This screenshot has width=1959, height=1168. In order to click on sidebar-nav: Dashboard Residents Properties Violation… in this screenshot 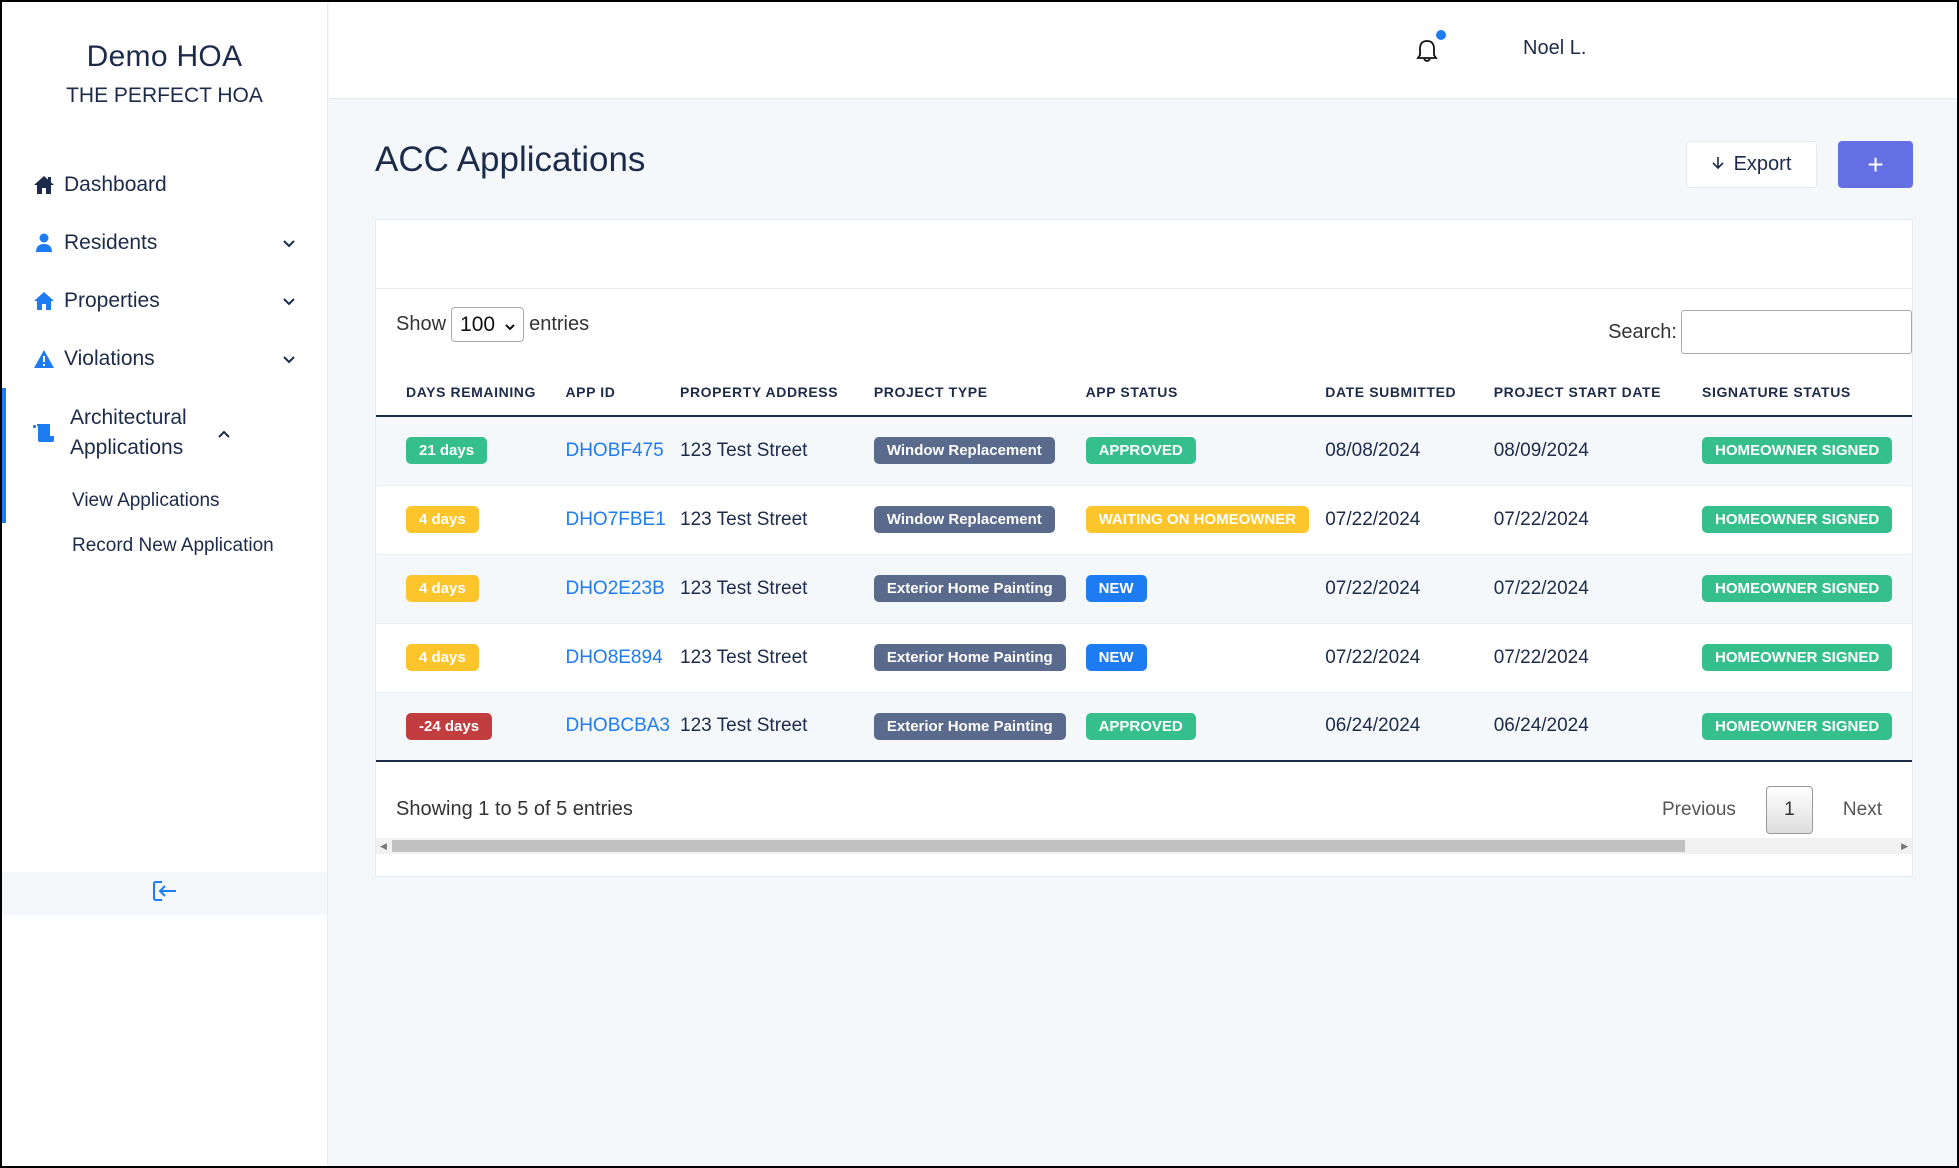, I will do `click(164, 362)`.